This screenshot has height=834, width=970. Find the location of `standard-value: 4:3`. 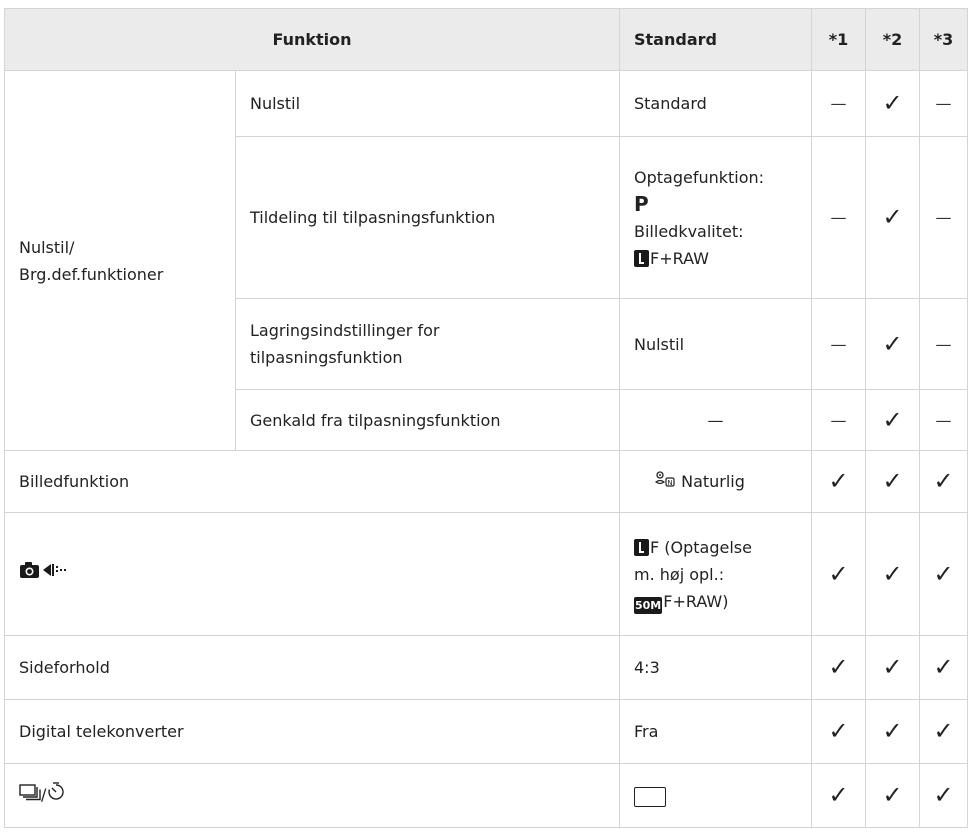

standard-value: 4:3 is located at coordinates (715, 667).